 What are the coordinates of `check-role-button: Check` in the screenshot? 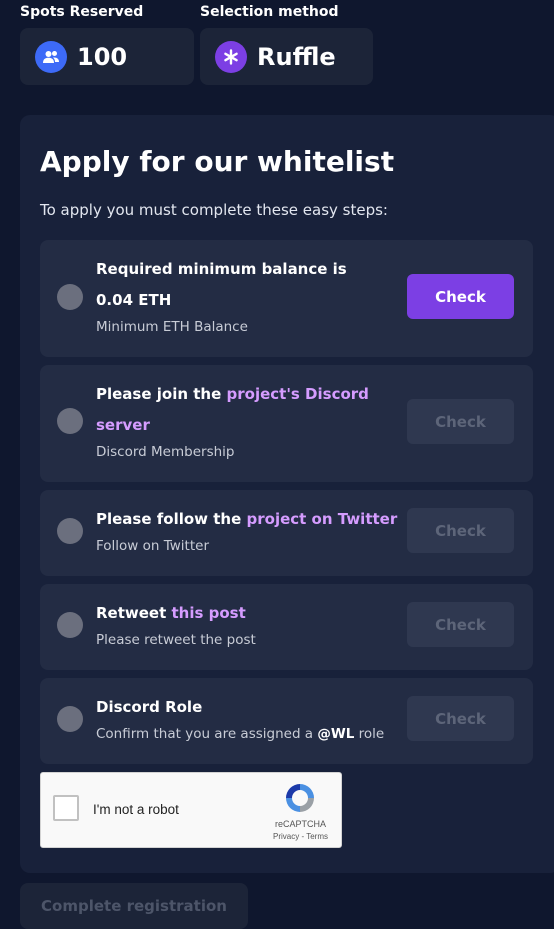 It's located at (460, 718).